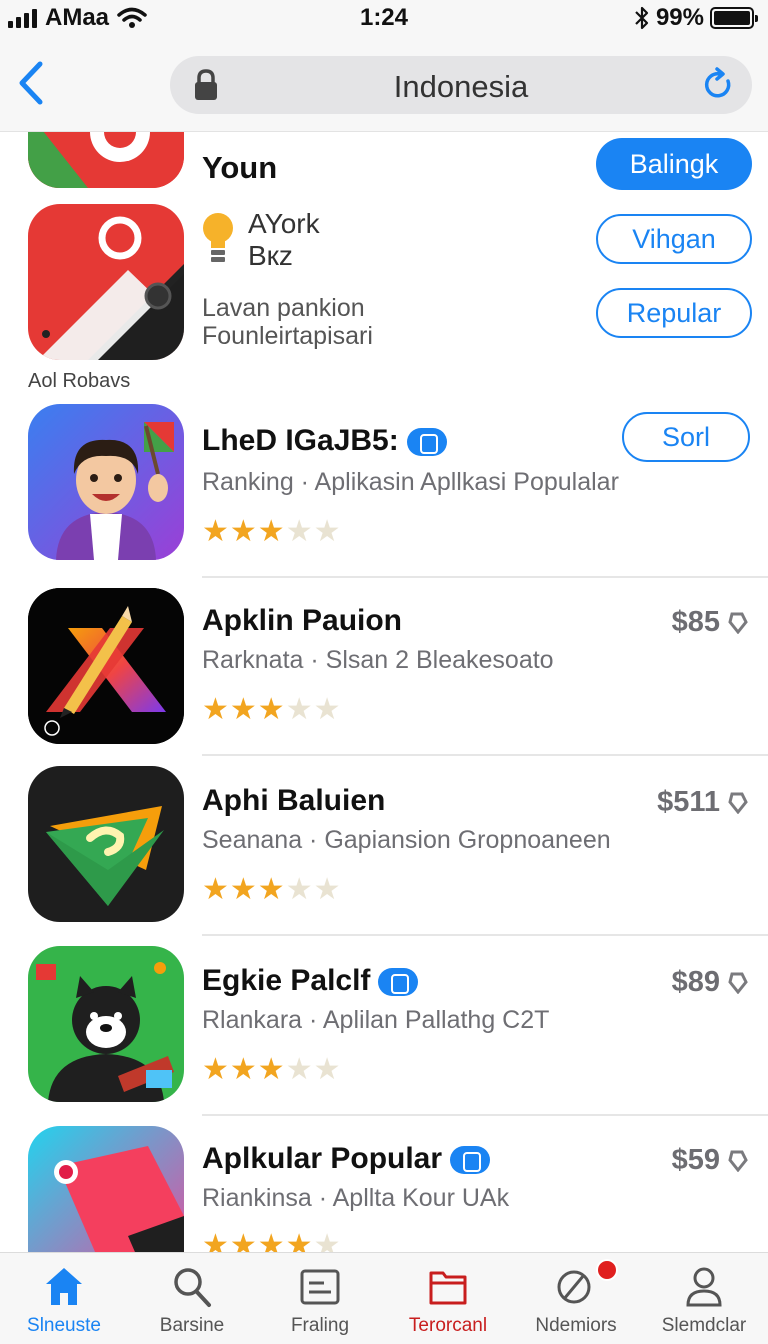  What do you see at coordinates (106, 160) in the screenshot?
I see `featured-app-icon-top` at bounding box center [106, 160].